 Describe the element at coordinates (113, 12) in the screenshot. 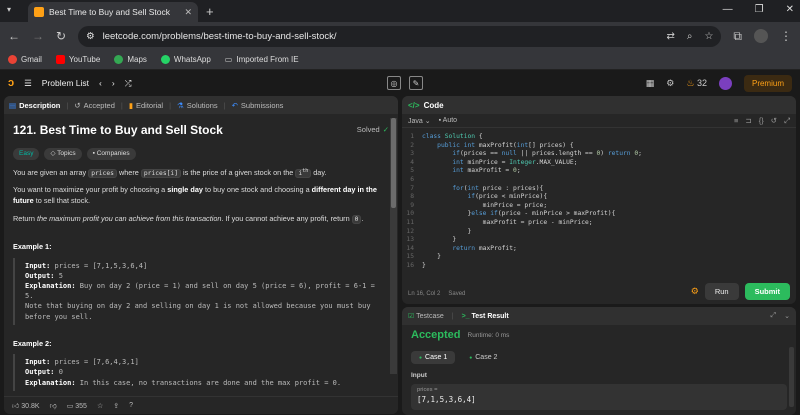

I see `browser-tab: Best Time to Buy and Sell Stock ✕` at that location.